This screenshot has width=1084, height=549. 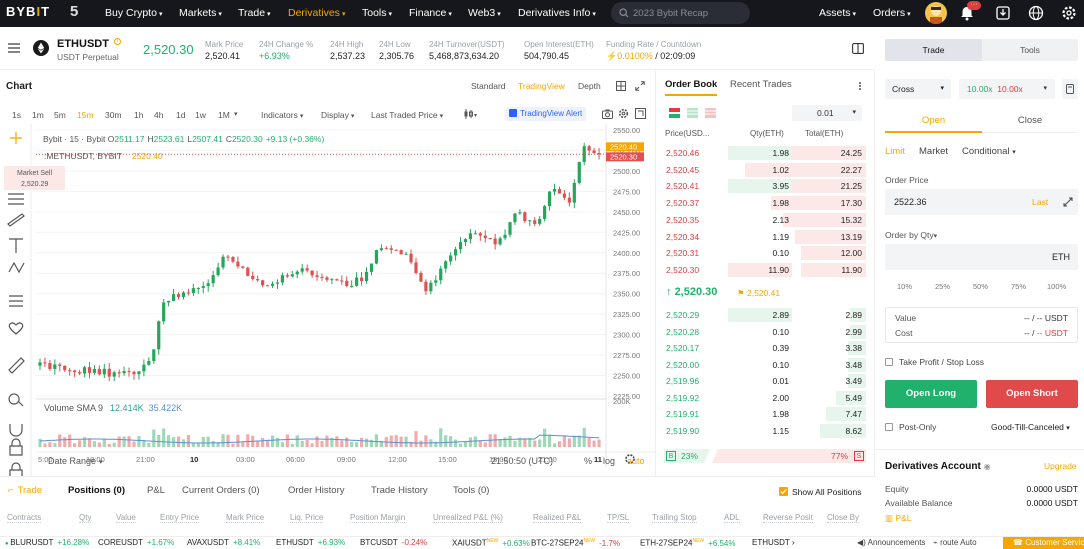 I want to click on positions-tab-order-history: Order History, so click(x=316, y=490).